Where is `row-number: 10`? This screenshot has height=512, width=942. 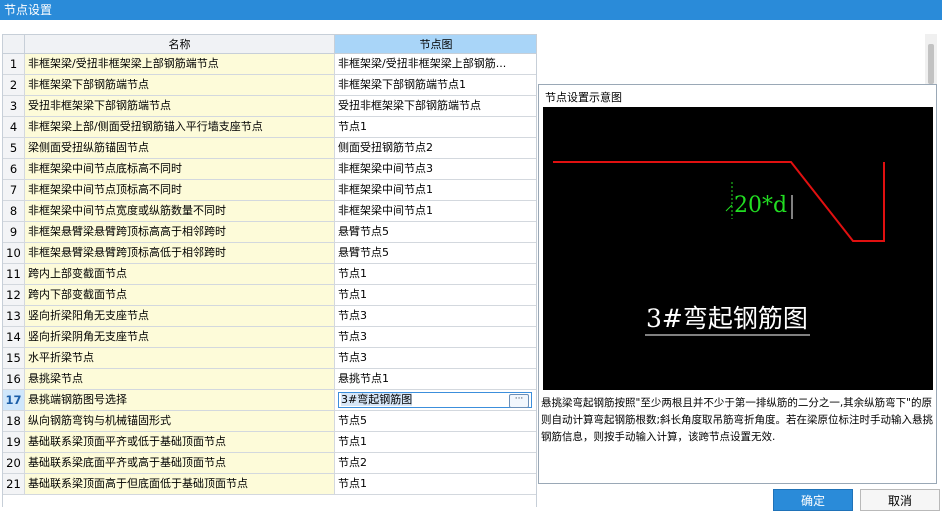 row-number: 10 is located at coordinates (14, 253).